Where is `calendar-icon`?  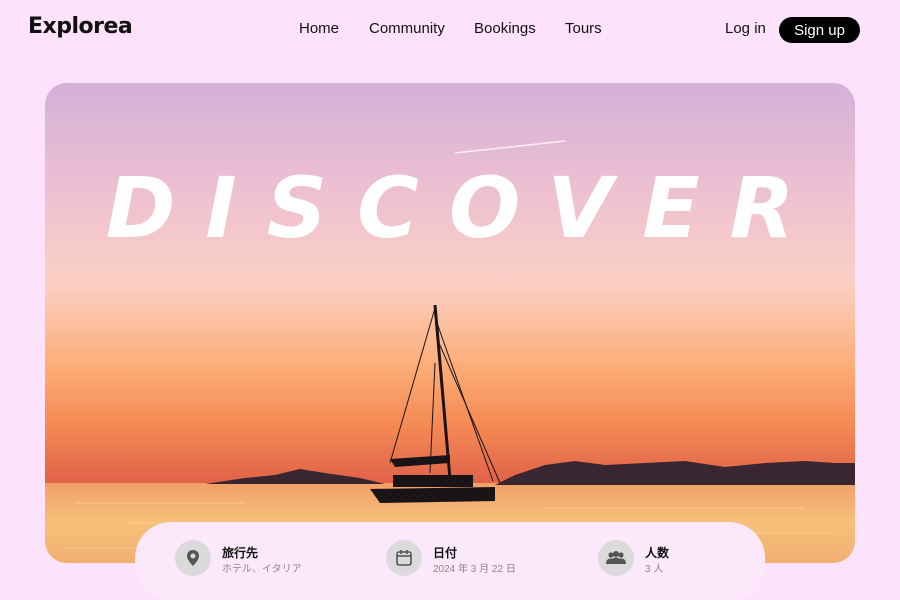
calendar-icon is located at coordinates (404, 558).